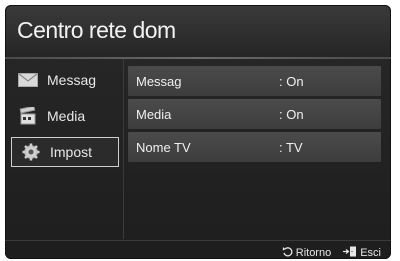  I want to click on sidebar-item-media: Media, so click(65, 116).